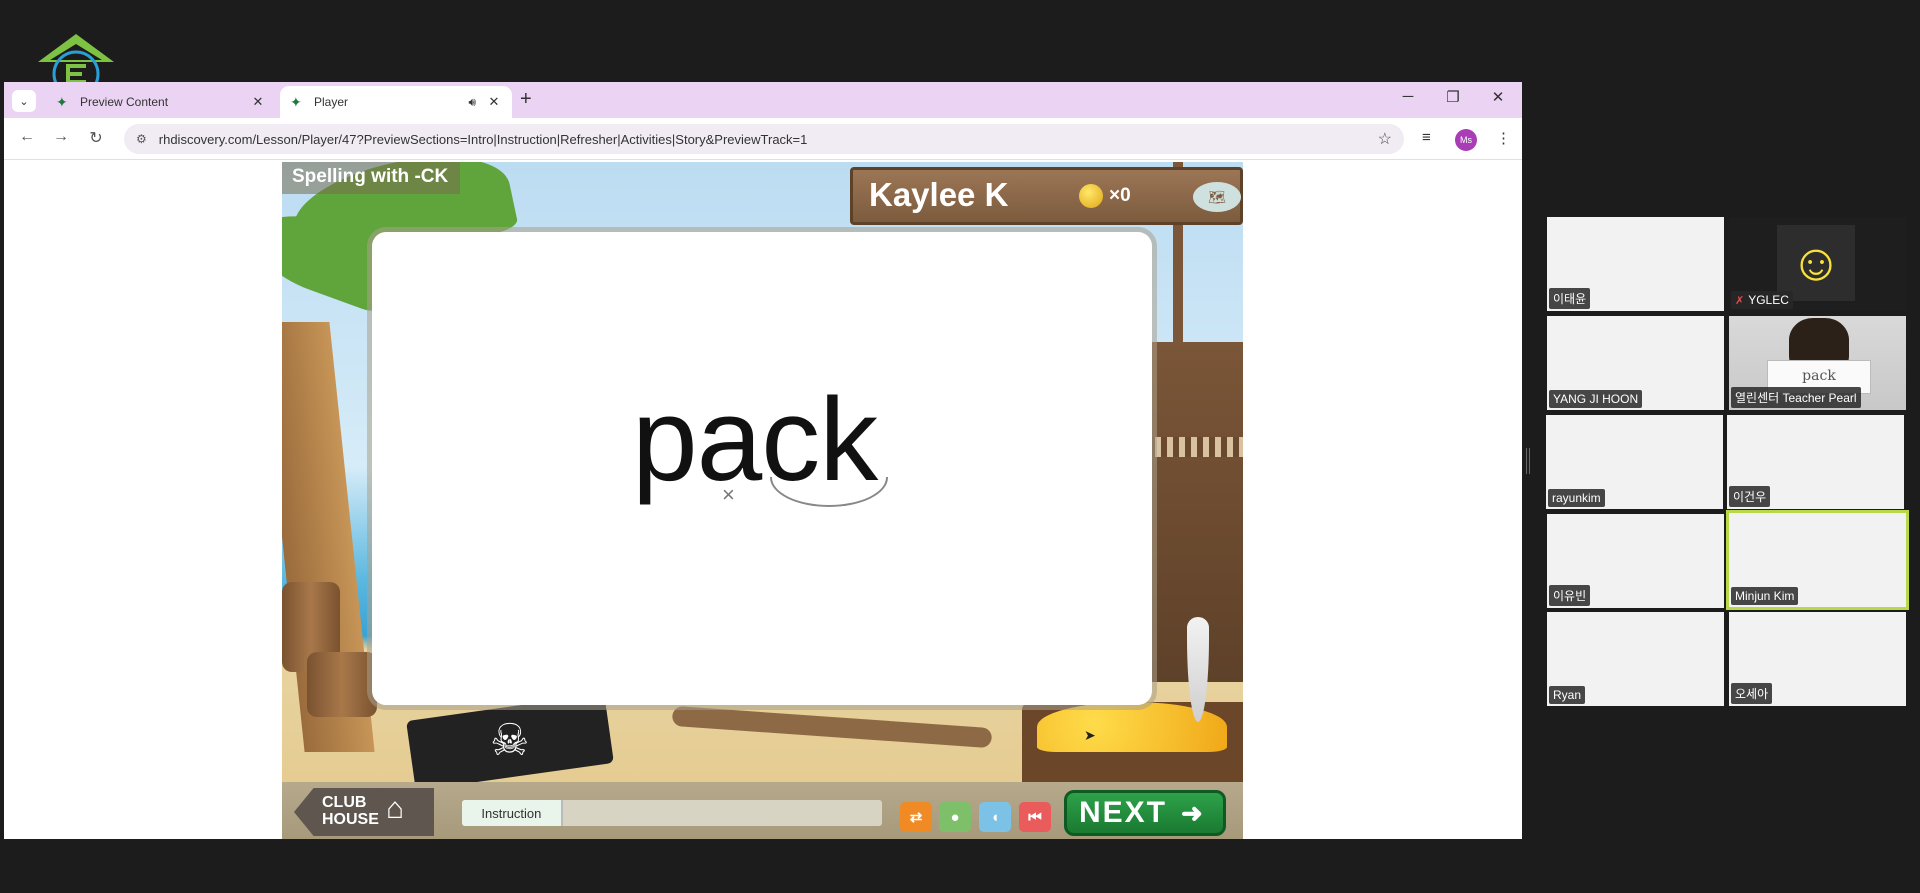 The height and width of the screenshot is (893, 1920). What do you see at coordinates (342, 684) in the screenshot?
I see `barrel` at bounding box center [342, 684].